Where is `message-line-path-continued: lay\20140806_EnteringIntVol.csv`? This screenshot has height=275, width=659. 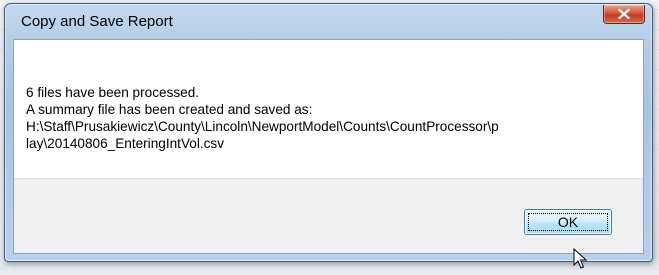
message-line-path-continued: lay\20140806_EnteringIntVol.csv is located at coordinates (125, 143).